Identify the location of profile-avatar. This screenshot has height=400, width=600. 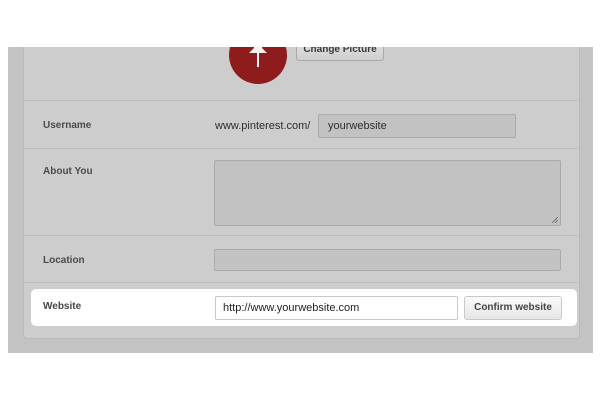
(258, 65).